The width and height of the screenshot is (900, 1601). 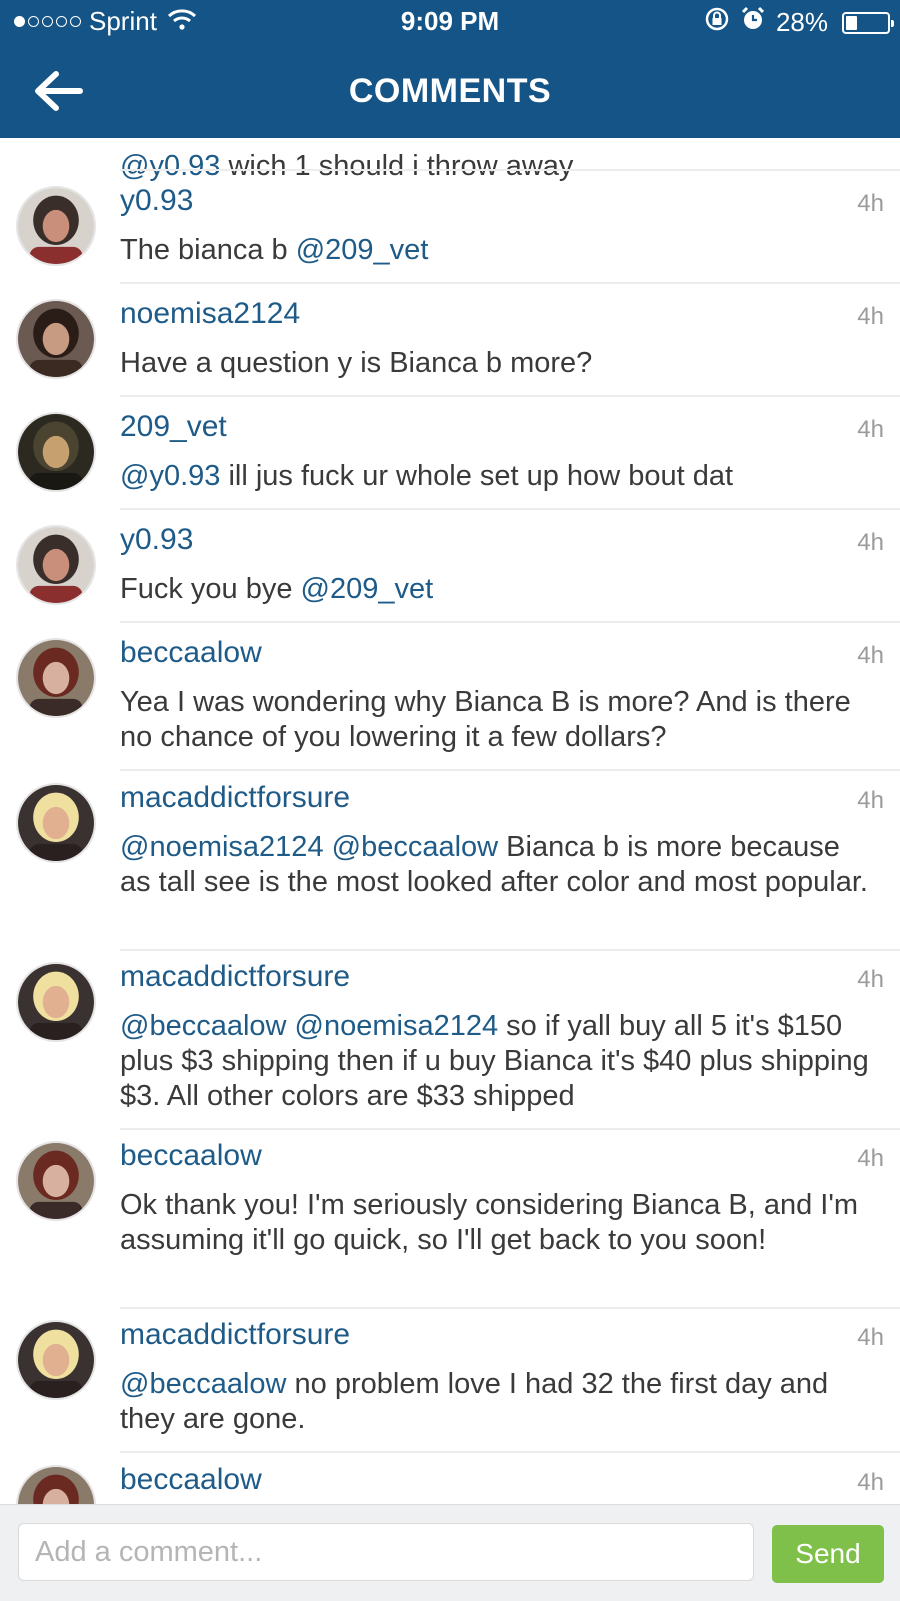 What do you see at coordinates (208, 250) in the screenshot?
I see `comment-text-segment: The bianca b` at bounding box center [208, 250].